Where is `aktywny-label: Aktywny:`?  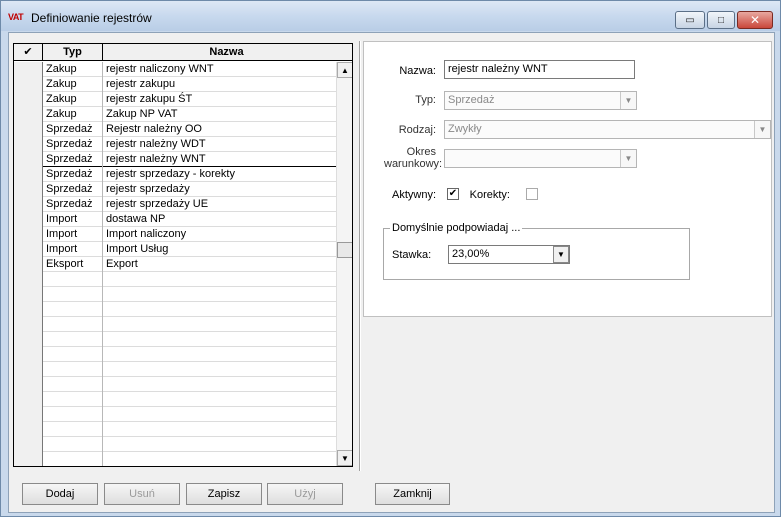 aktywny-label: Aktywny: is located at coordinates (413, 195).